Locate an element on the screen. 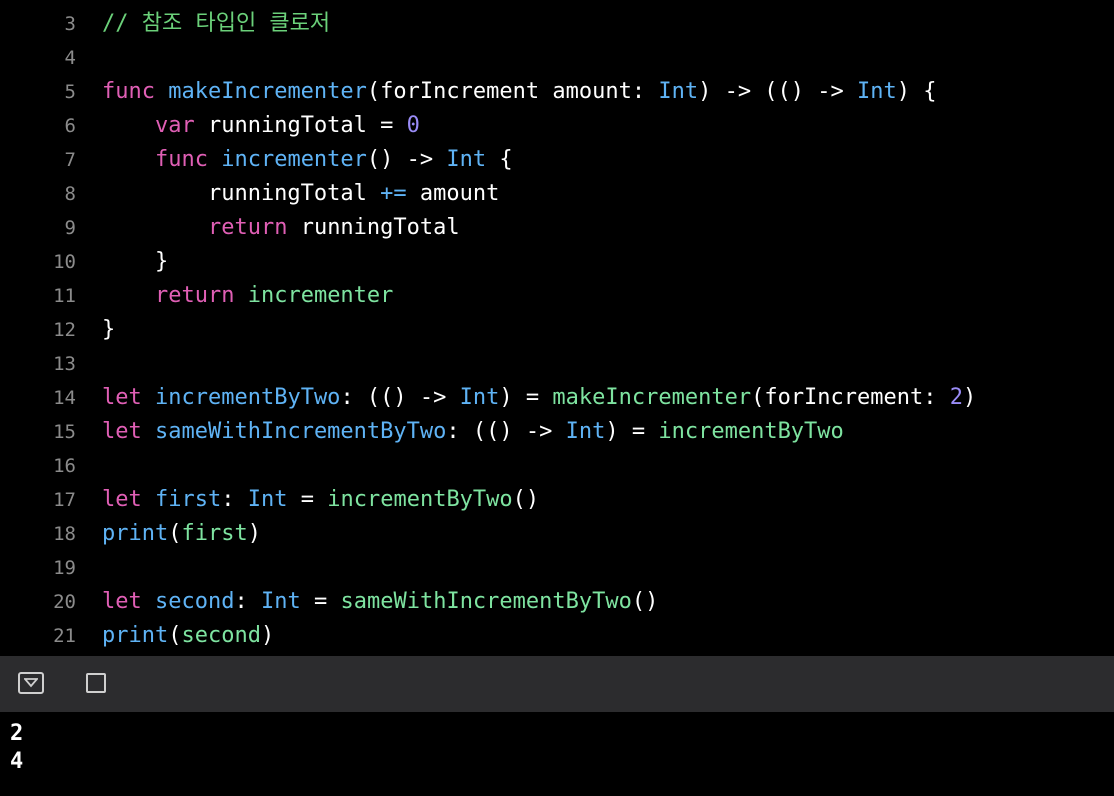 The height and width of the screenshot is (796, 1114). line-number: 12 is located at coordinates (64, 330).